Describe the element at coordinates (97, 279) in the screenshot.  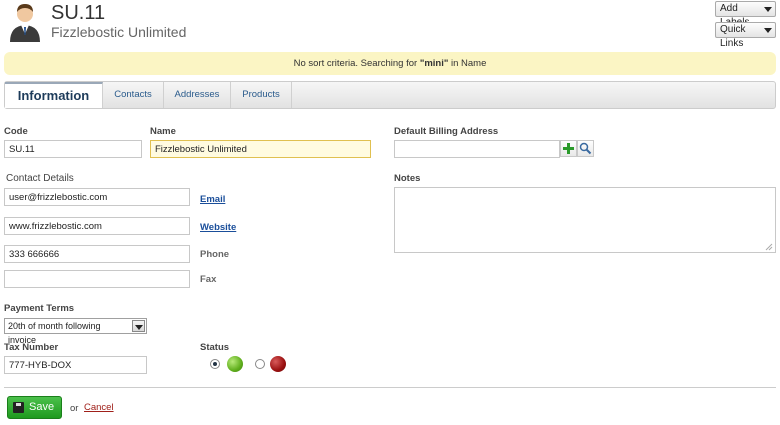
I see `fax-input` at that location.